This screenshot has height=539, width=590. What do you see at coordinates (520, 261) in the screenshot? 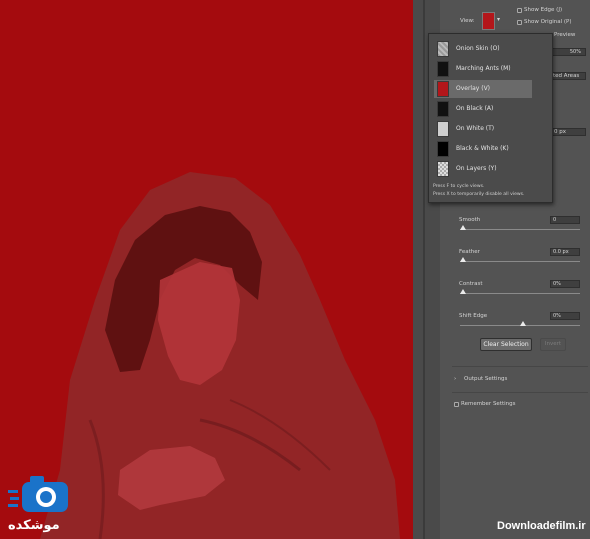
I see `feather-track` at bounding box center [520, 261].